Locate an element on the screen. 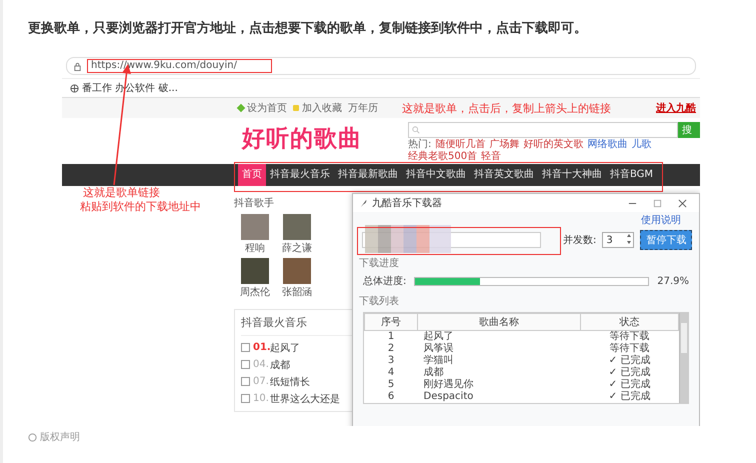 This screenshot has width=756, height=463. nav-tab: 抖音中文歌曲 is located at coordinates (436, 175).